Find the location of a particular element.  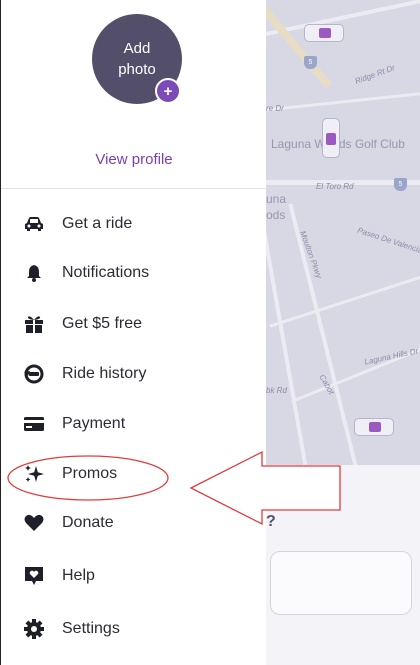

ride-request-panel: ? is located at coordinates (343, 565).